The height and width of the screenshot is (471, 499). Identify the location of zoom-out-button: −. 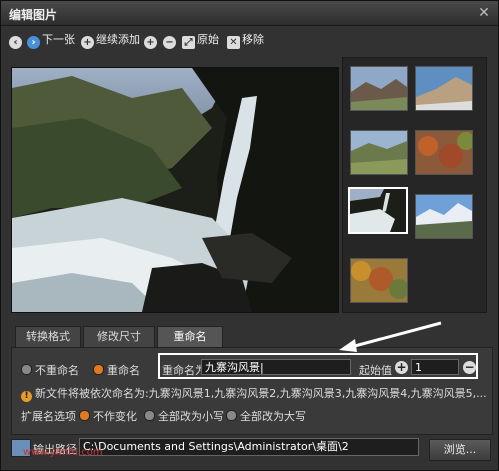
(170, 40).